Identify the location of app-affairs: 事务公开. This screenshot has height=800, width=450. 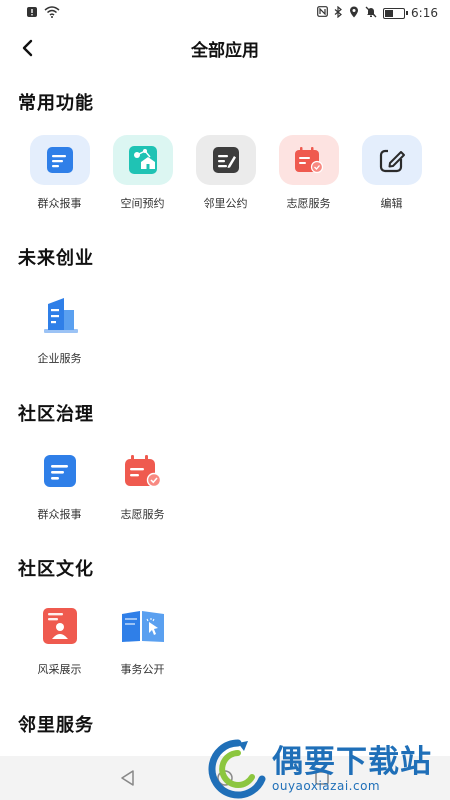
(142, 639).